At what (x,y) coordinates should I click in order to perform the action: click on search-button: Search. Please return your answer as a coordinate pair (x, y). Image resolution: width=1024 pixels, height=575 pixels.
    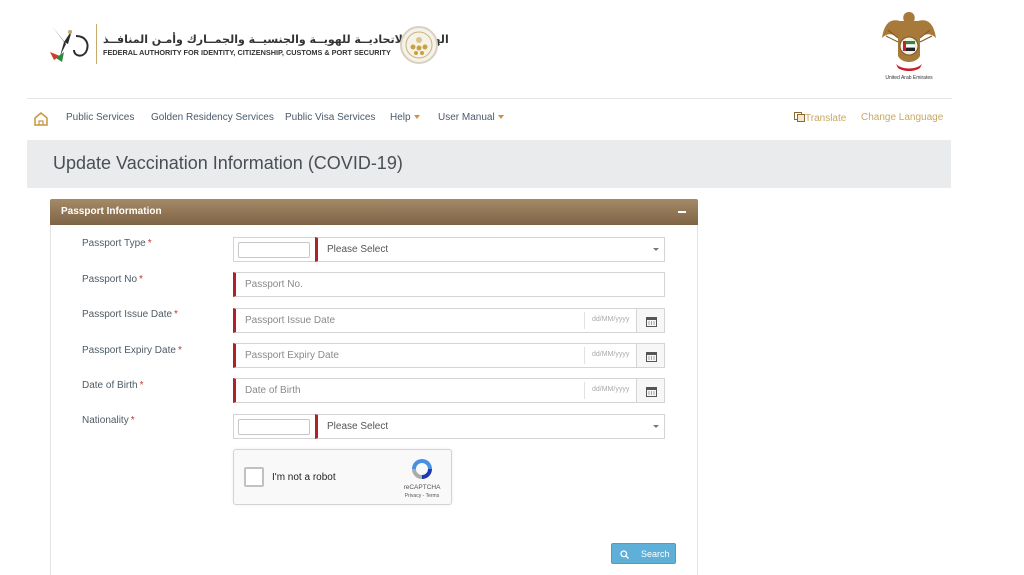
    Looking at the image, I should click on (643, 553).